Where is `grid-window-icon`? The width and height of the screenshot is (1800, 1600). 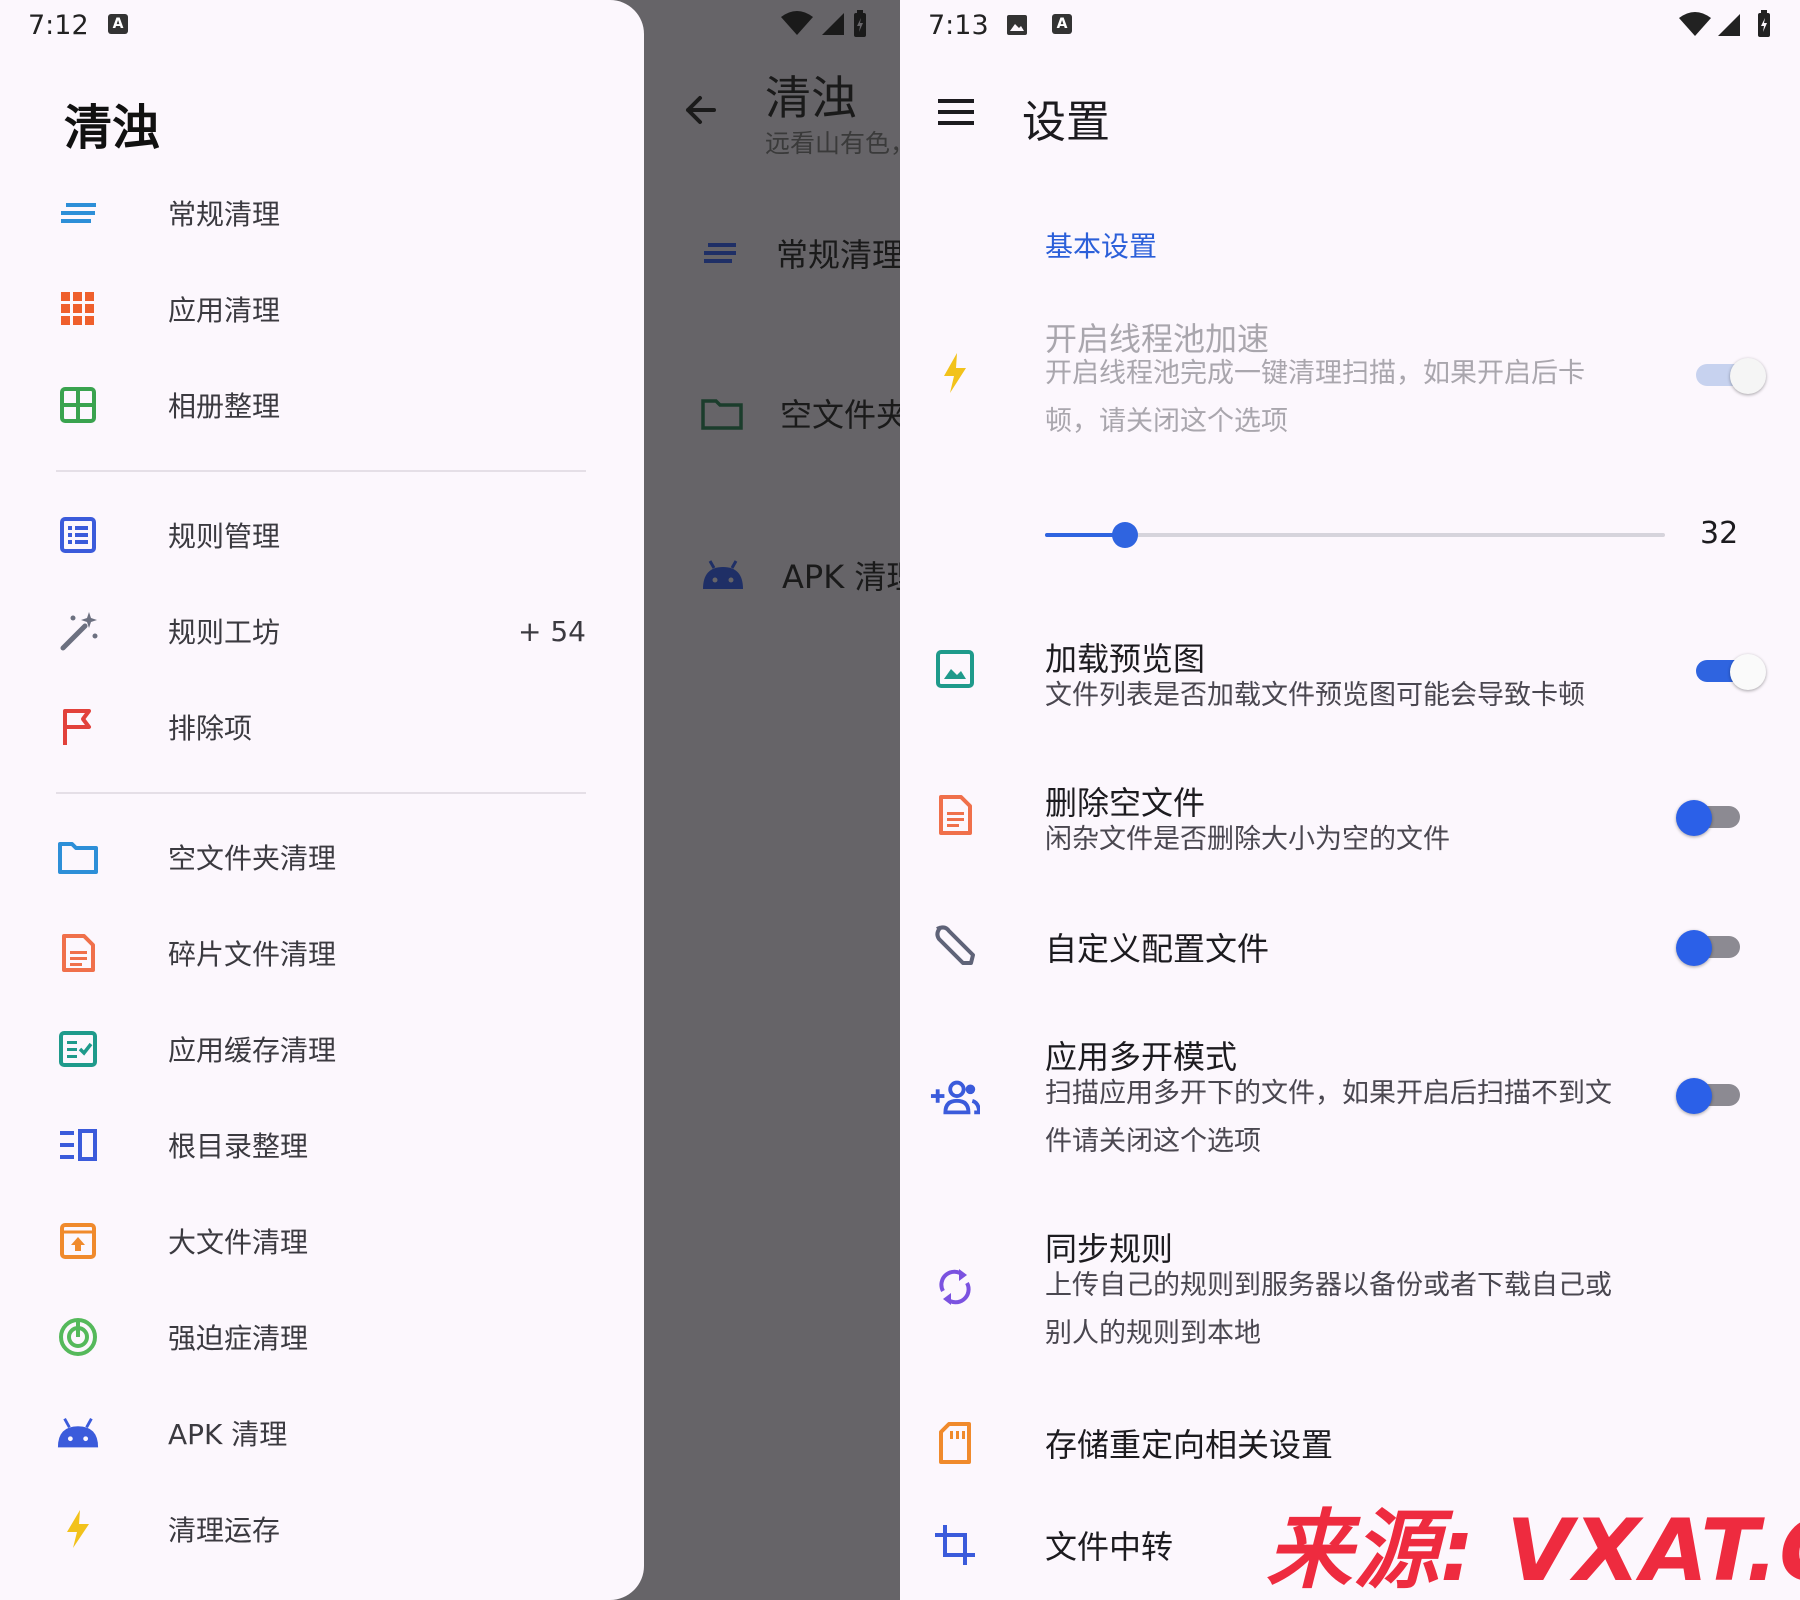
grid-window-icon is located at coordinates (78, 405).